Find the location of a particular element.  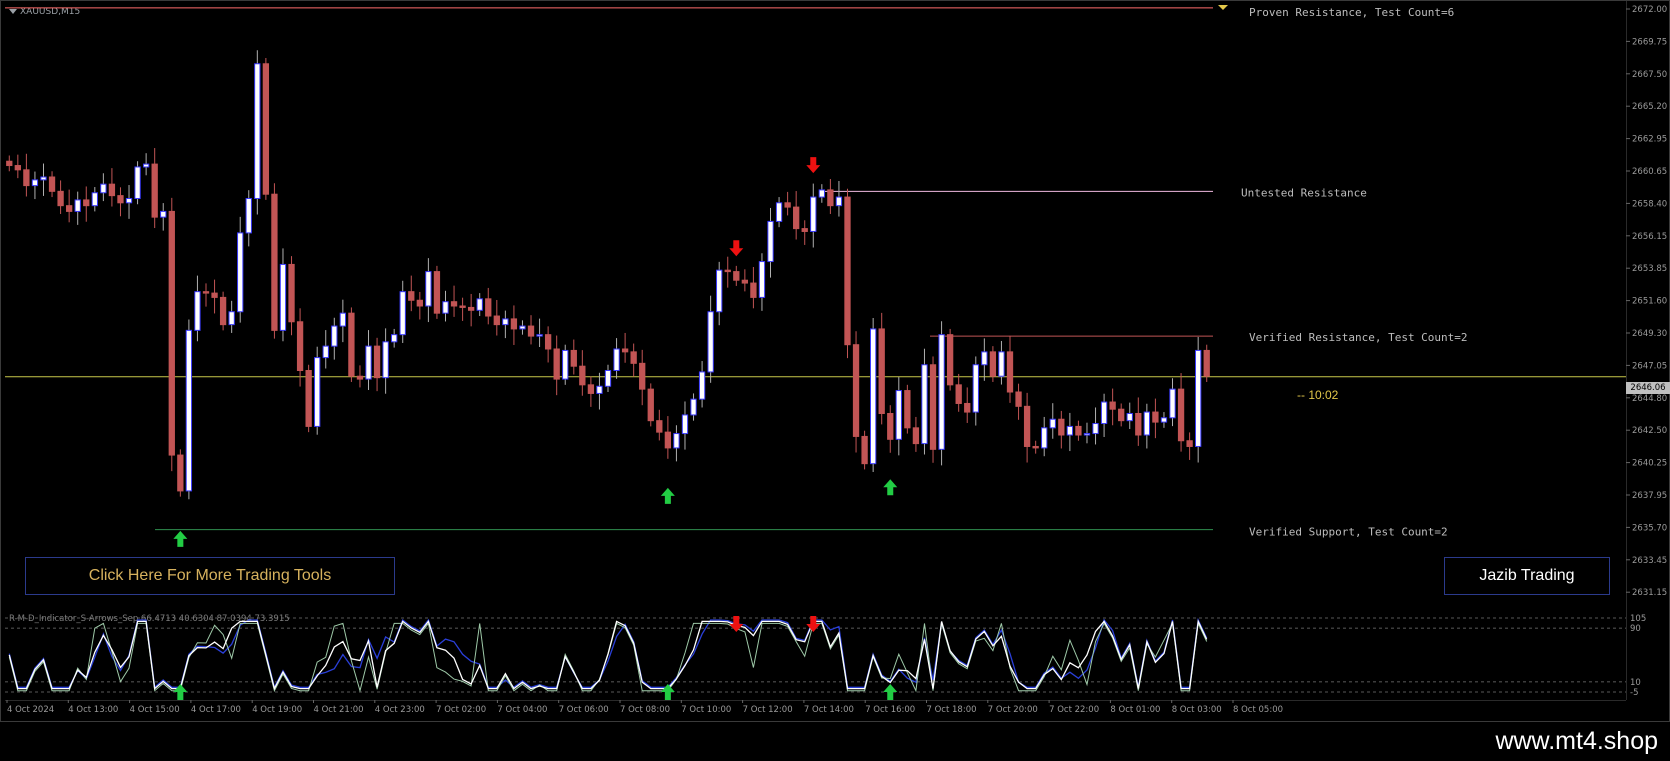

more-trading-tools-button: Click Here For More Trading Tools is located at coordinates (210, 576).